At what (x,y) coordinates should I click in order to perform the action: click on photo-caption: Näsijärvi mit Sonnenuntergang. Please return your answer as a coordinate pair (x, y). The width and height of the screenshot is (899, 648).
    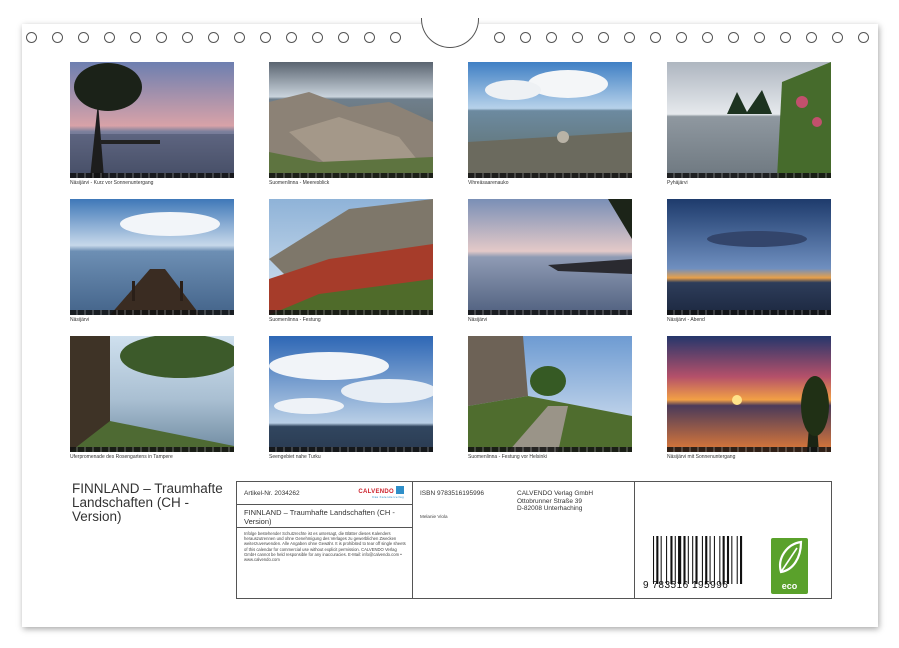
    Looking at the image, I should click on (701, 457).